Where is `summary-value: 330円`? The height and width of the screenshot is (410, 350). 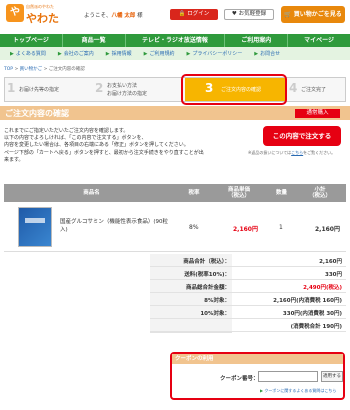 summary-value: 330円 is located at coordinates (333, 275).